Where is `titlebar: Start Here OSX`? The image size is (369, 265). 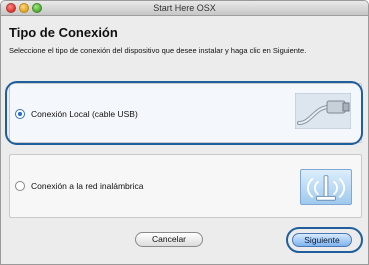 titlebar: Start Here OSX is located at coordinates (184, 8).